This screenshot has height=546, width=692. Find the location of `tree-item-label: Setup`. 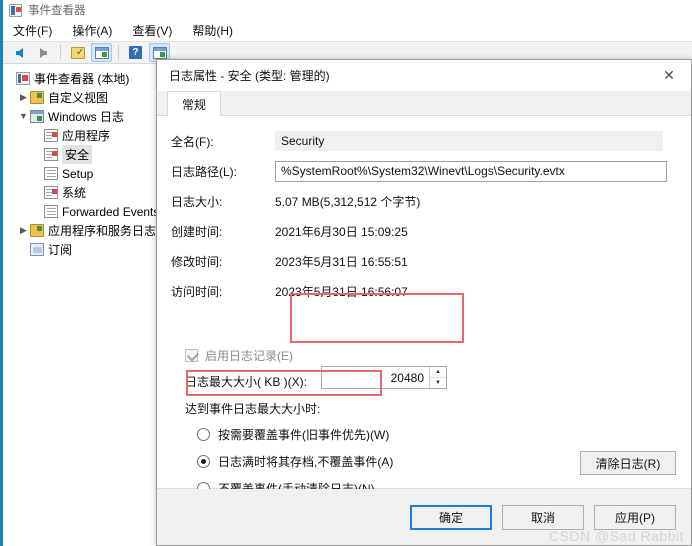

tree-item-label: Setup is located at coordinates (78, 173).